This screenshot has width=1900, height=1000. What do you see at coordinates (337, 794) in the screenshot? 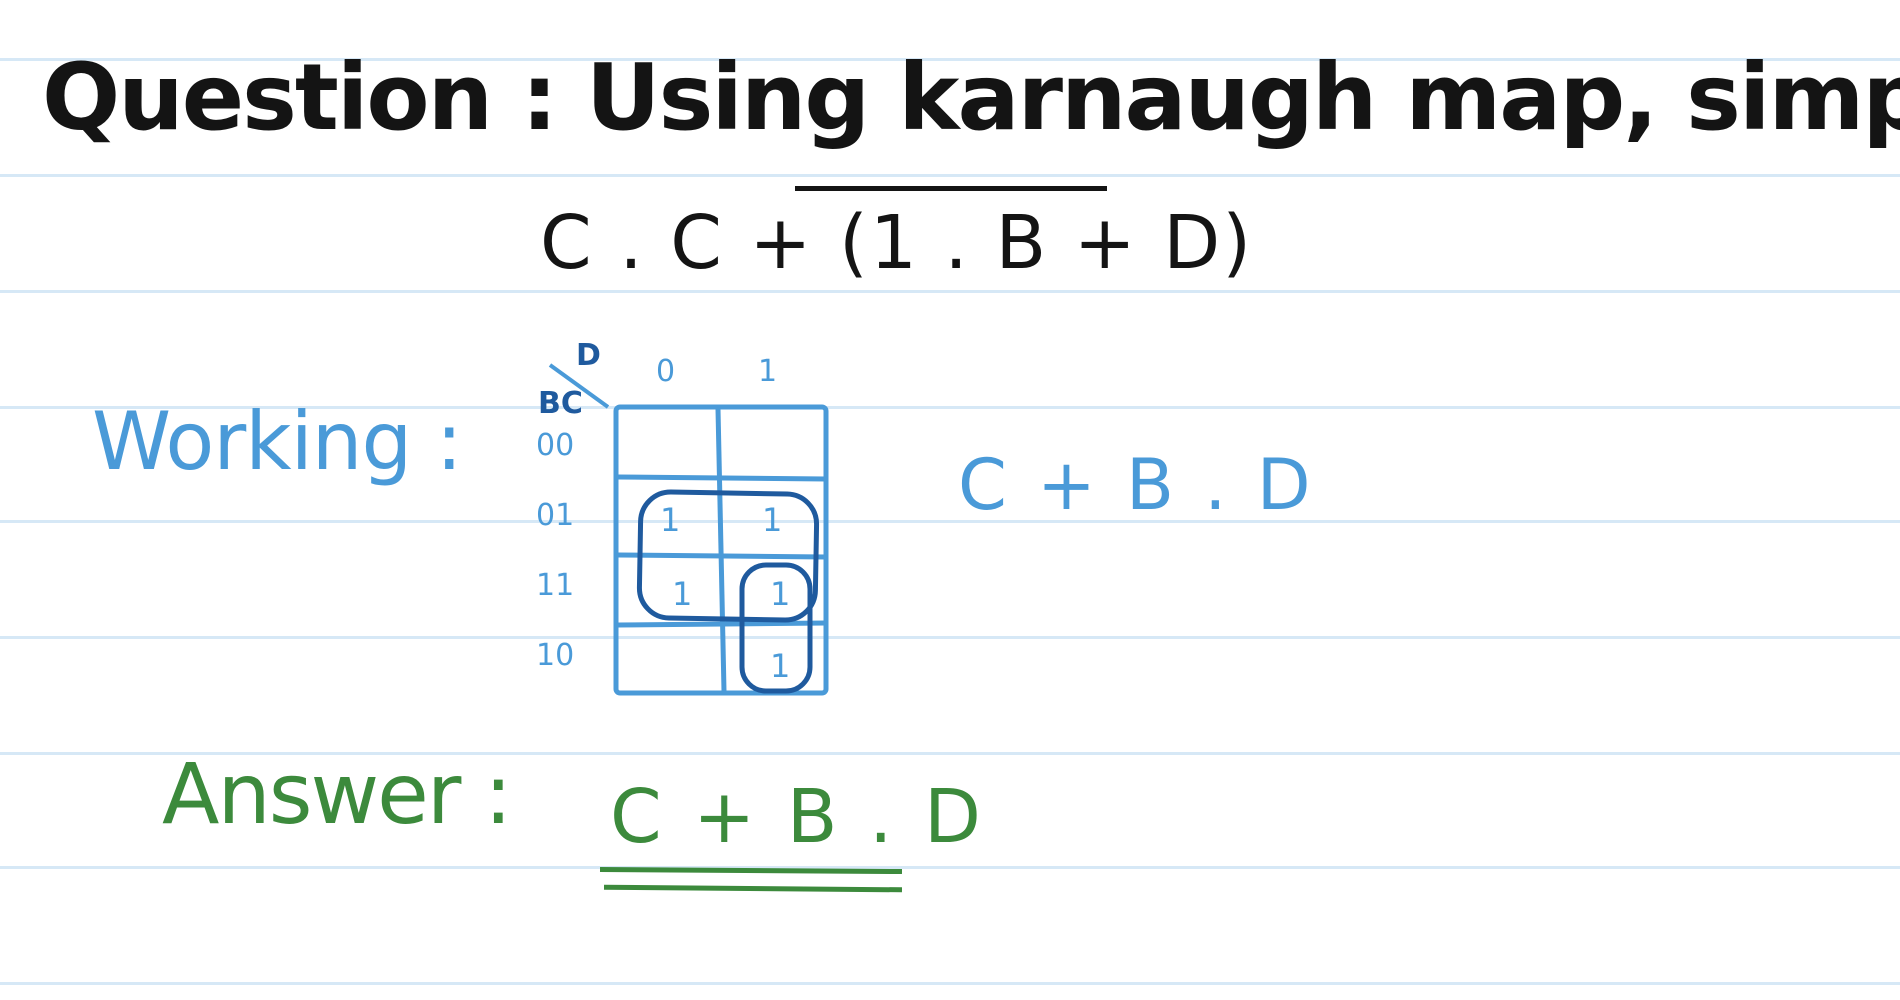
I see `answer-label: Answer :` at bounding box center [337, 794].